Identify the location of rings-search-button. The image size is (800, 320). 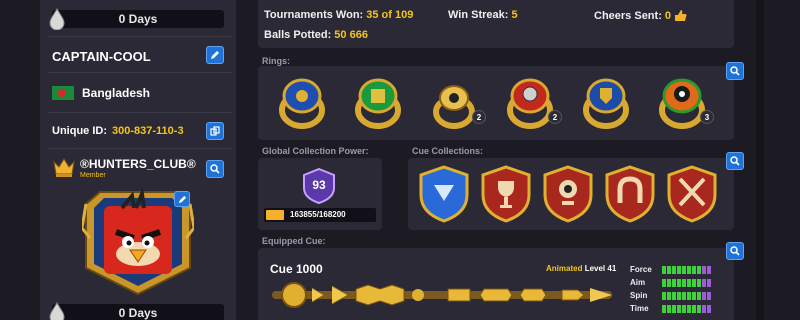
(735, 71).